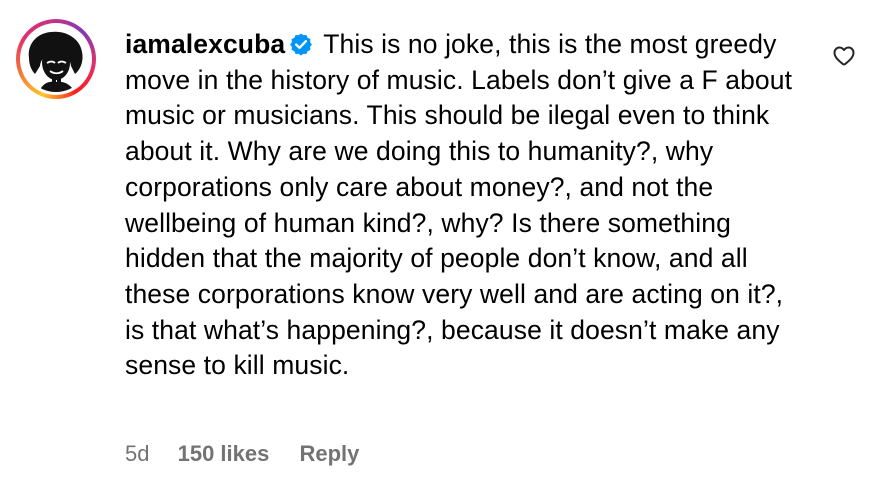  I want to click on username-link: iamalexcuba, so click(205, 44).